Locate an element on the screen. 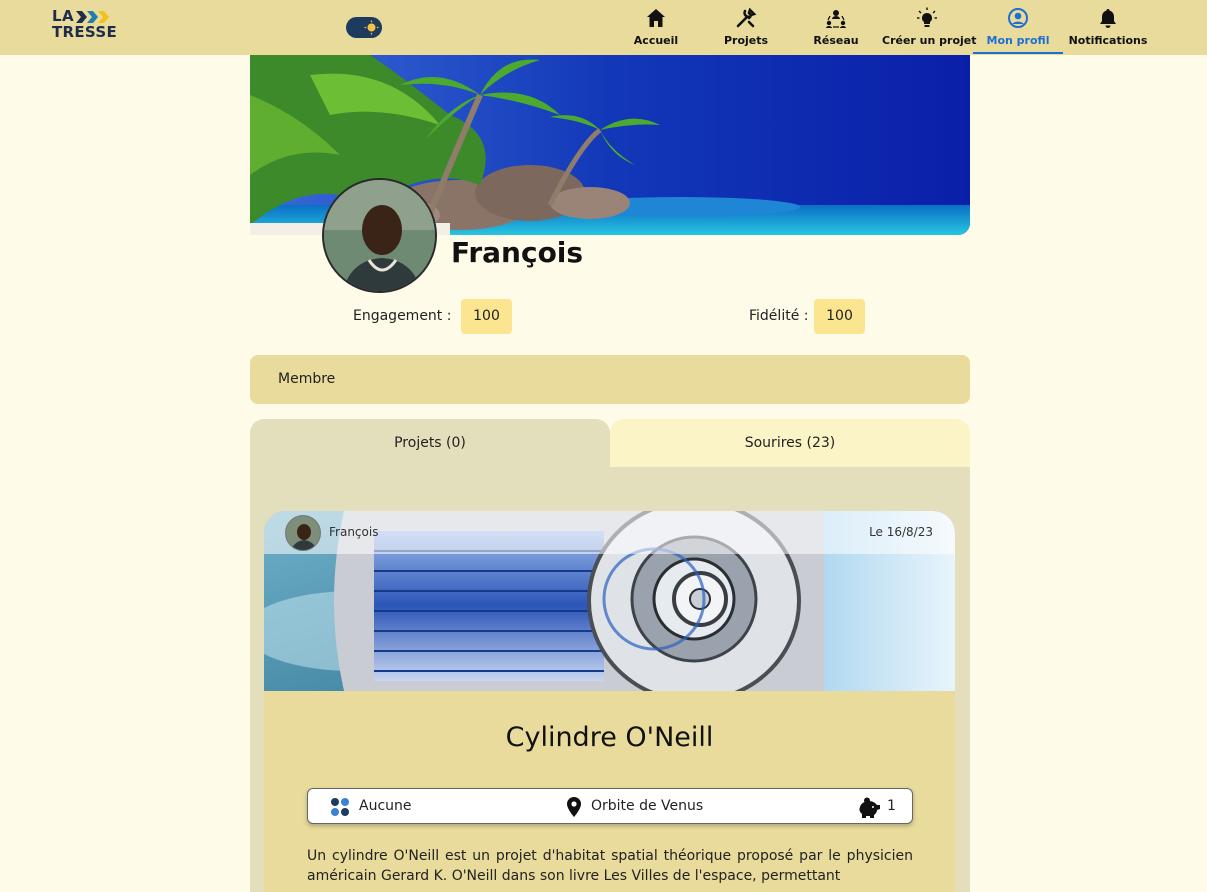 The image size is (1207, 892). nav-item-mon-profil: Mon profil is located at coordinates (1018, 27).